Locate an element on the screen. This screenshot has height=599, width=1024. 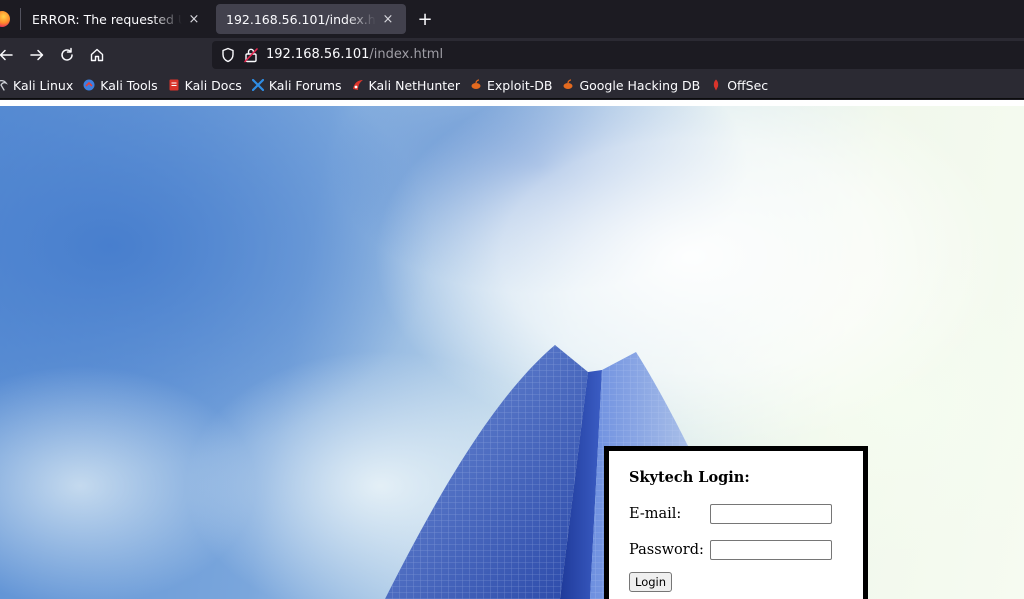
forward-arrow-icon is located at coordinates (37, 55).